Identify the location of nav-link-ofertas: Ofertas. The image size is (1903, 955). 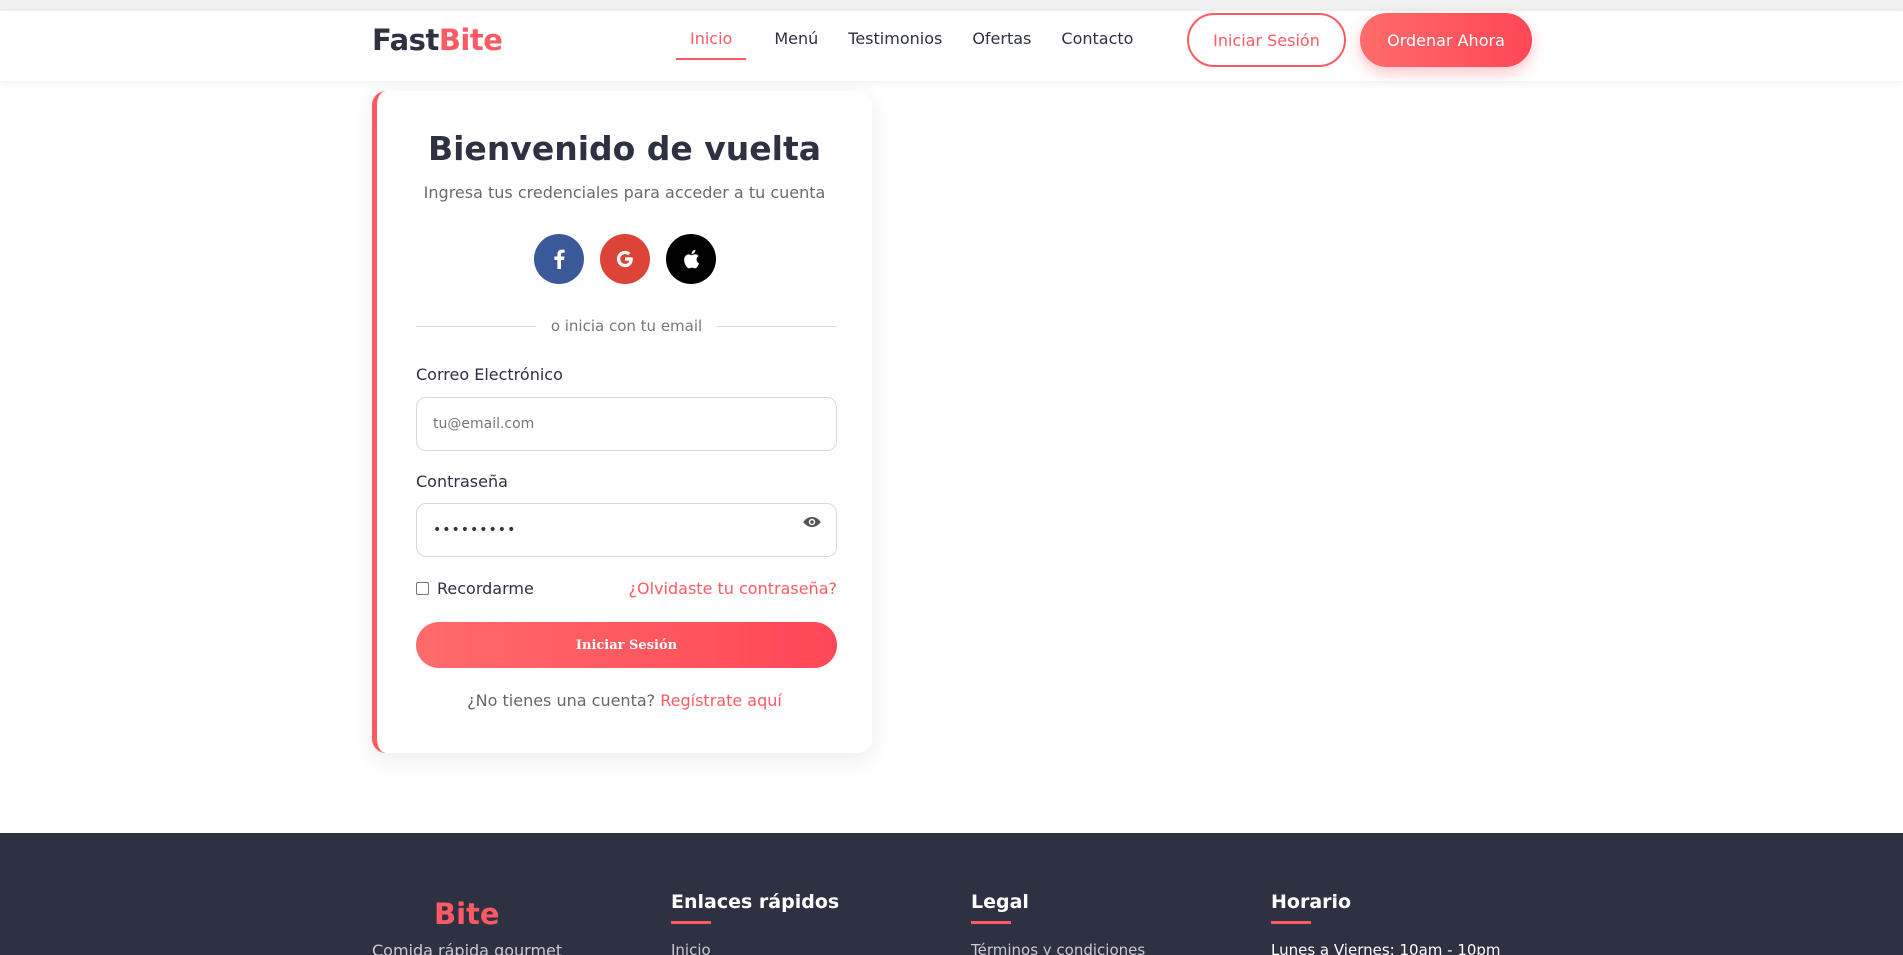
(1001, 44).